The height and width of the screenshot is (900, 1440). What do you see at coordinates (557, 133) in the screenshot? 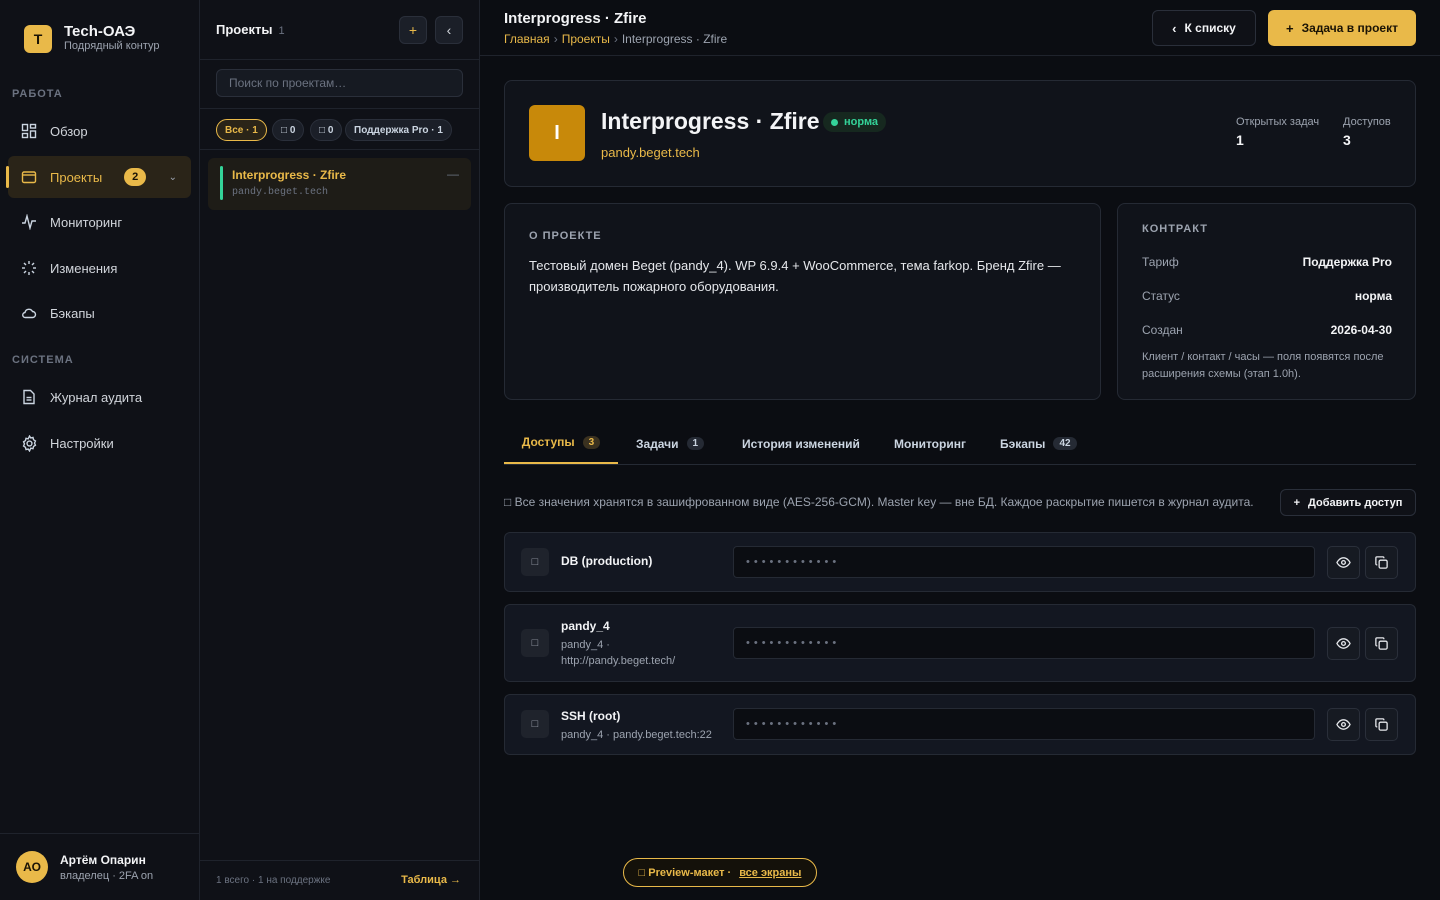
I see `project-logo: I` at bounding box center [557, 133].